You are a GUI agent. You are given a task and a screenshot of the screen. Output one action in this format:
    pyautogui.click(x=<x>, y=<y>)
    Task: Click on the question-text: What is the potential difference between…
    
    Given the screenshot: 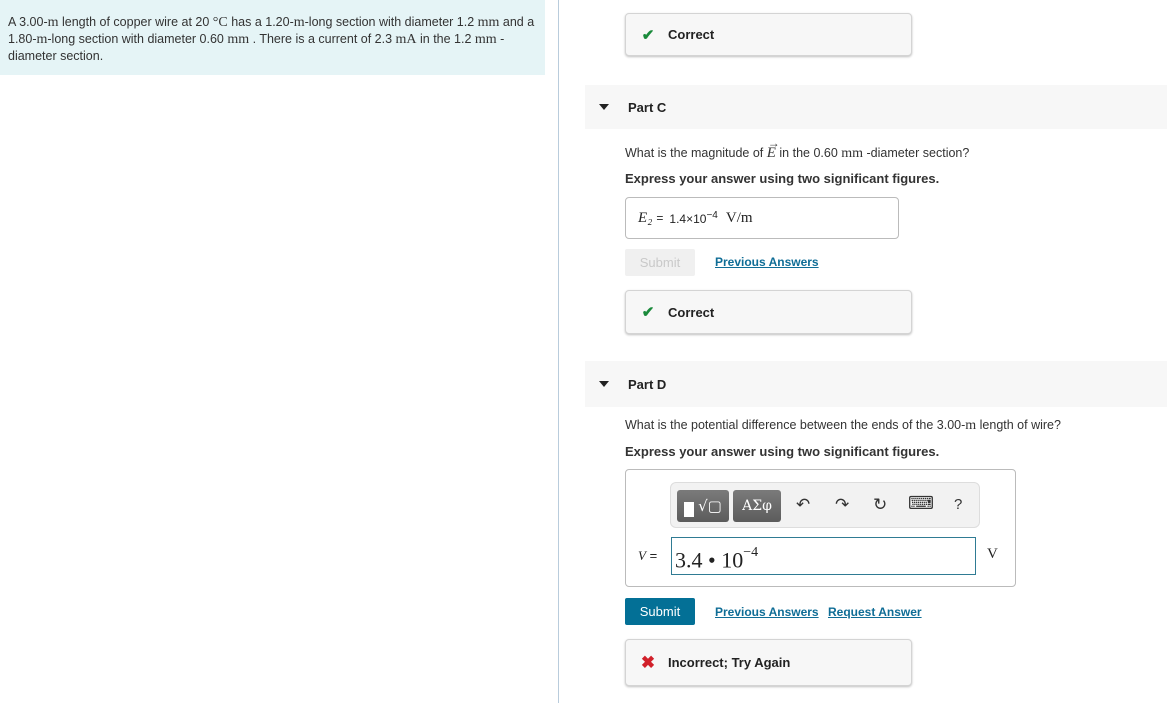 What is the action you would take?
    pyautogui.click(x=795, y=425)
    